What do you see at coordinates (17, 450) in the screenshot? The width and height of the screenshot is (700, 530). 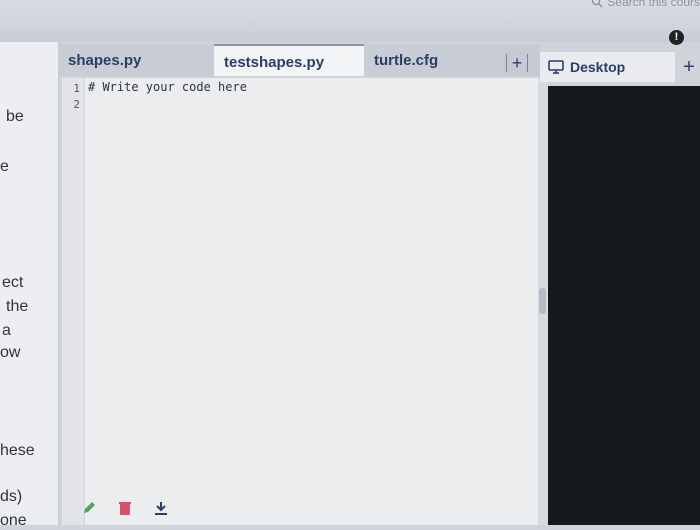 I see `instruction-fragment: hese` at bounding box center [17, 450].